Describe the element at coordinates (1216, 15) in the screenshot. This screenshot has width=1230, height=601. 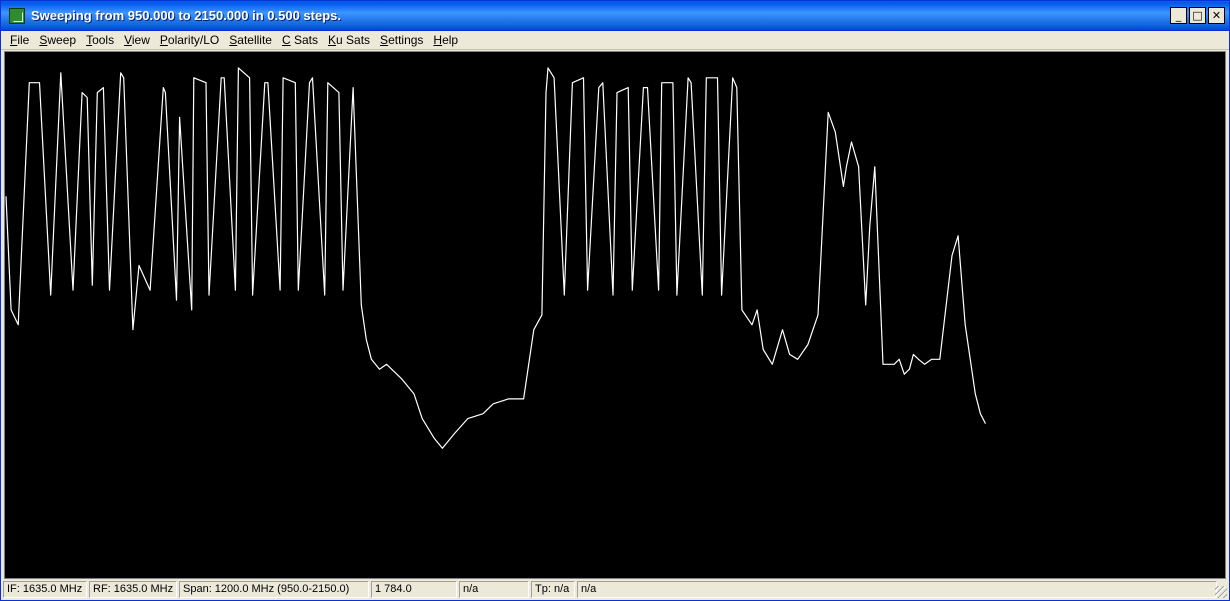
I see `close-button: ✕` at that location.